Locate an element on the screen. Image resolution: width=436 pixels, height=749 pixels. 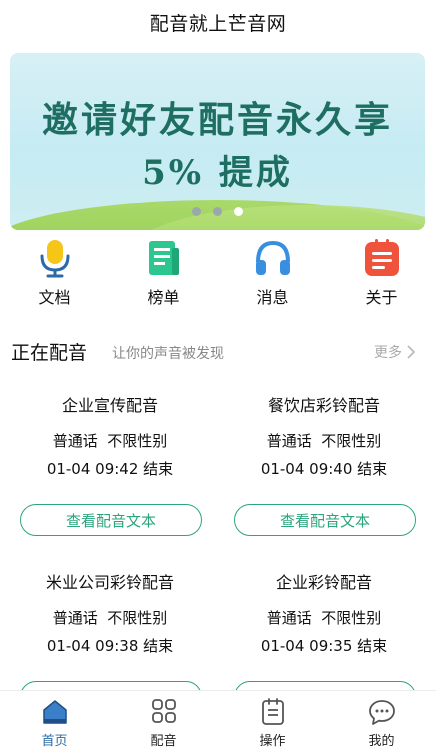
nav-item-about: 关于 is located at coordinates (381, 273).